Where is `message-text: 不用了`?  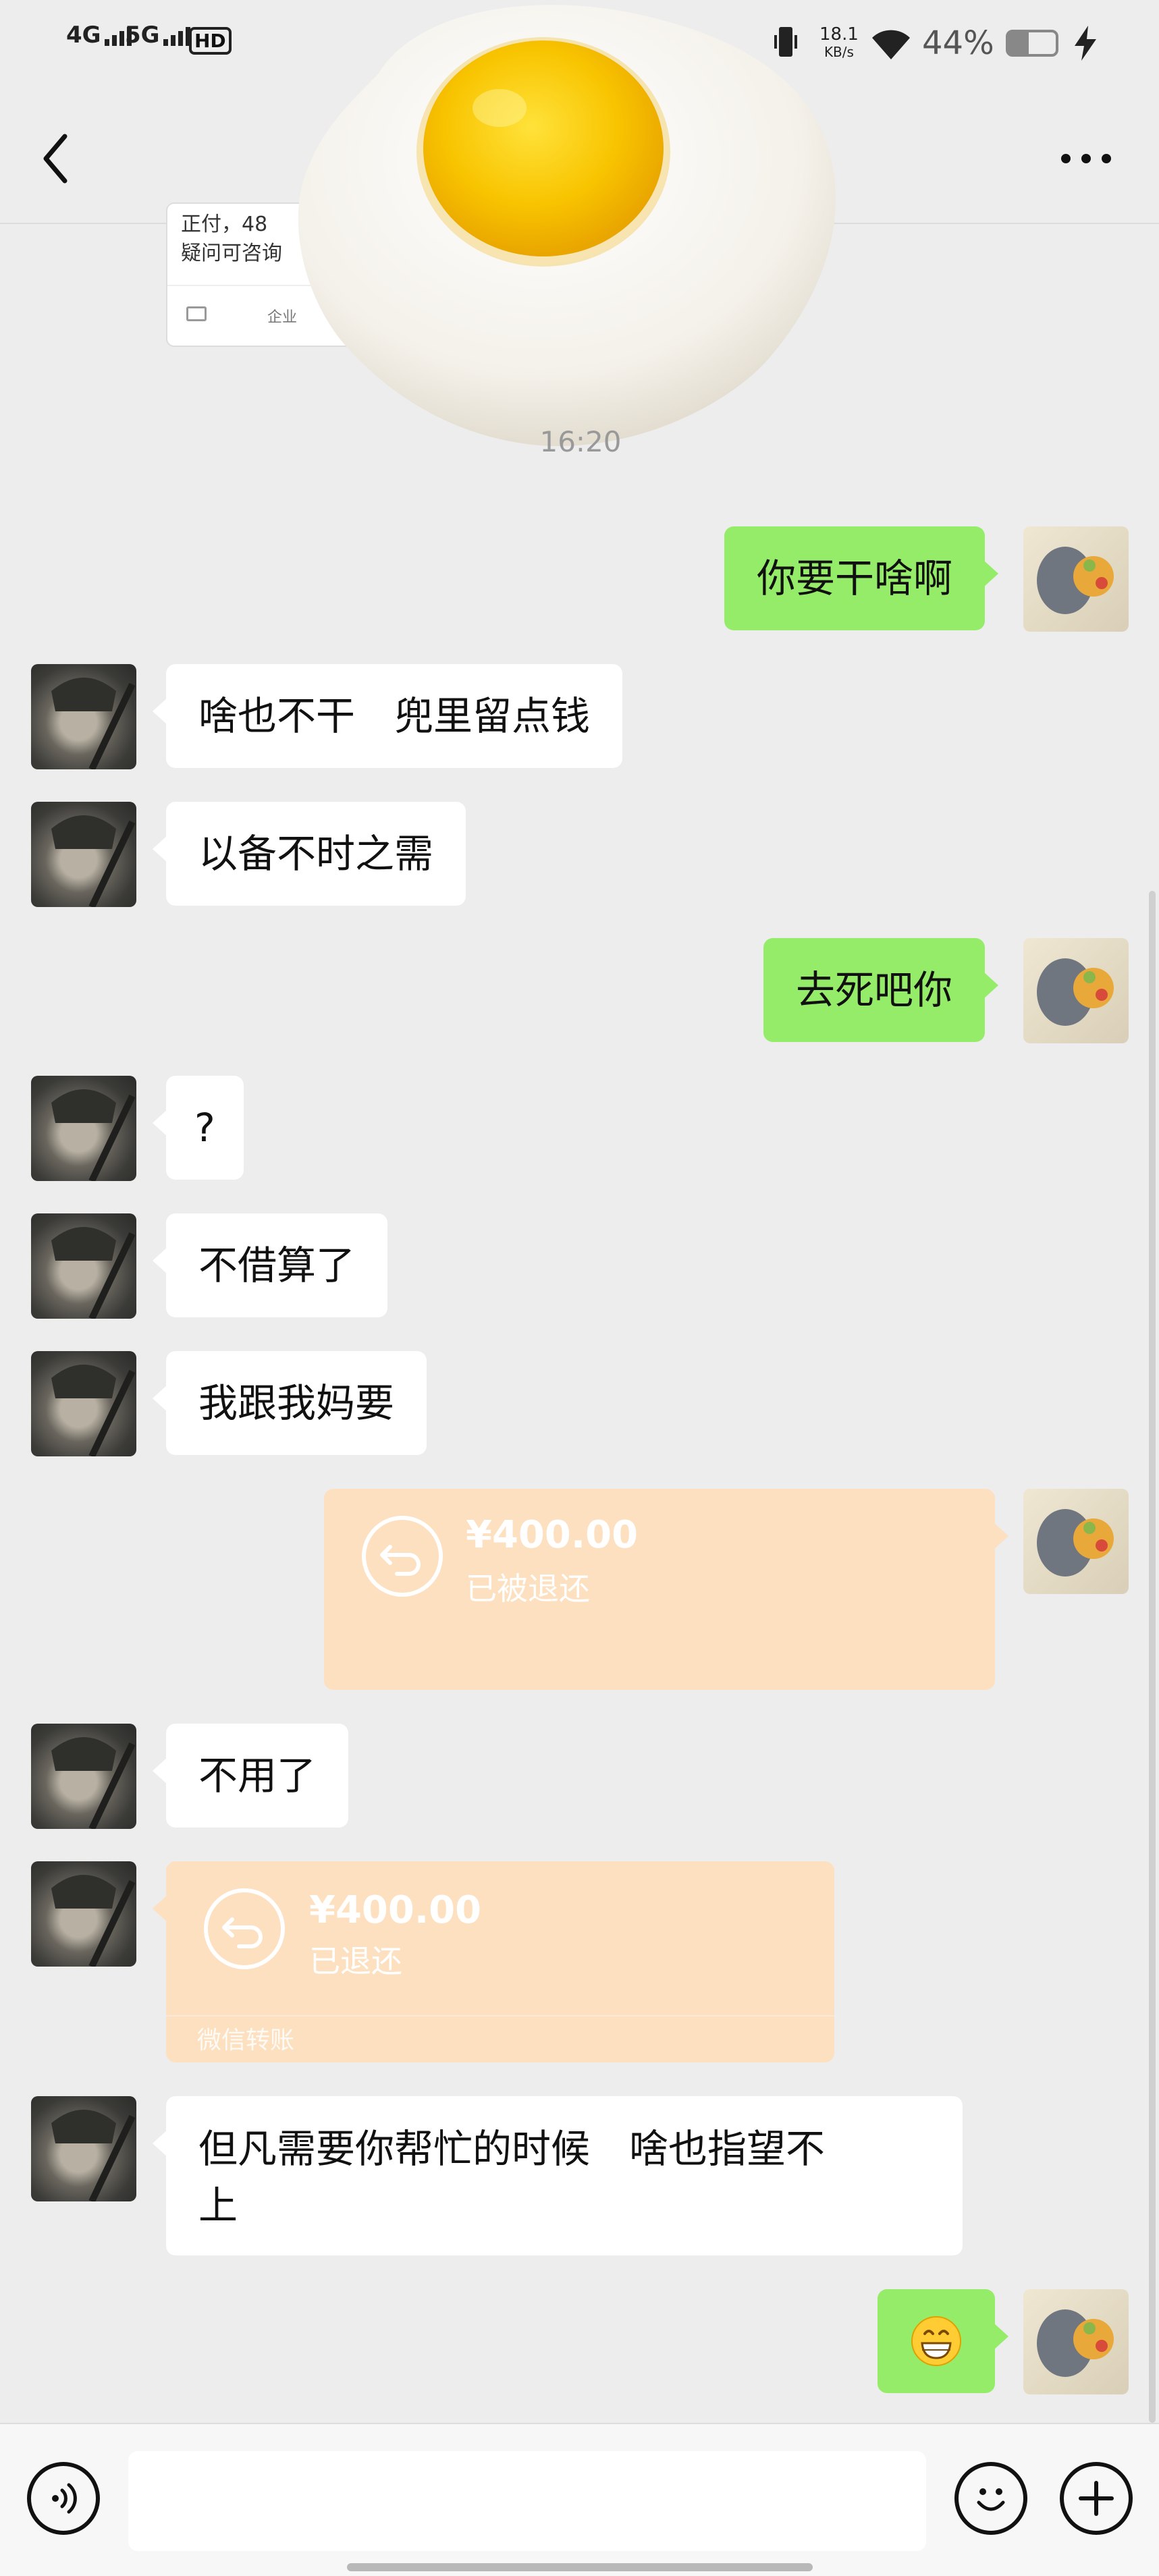
message-text: 不用了 is located at coordinates (257, 1776).